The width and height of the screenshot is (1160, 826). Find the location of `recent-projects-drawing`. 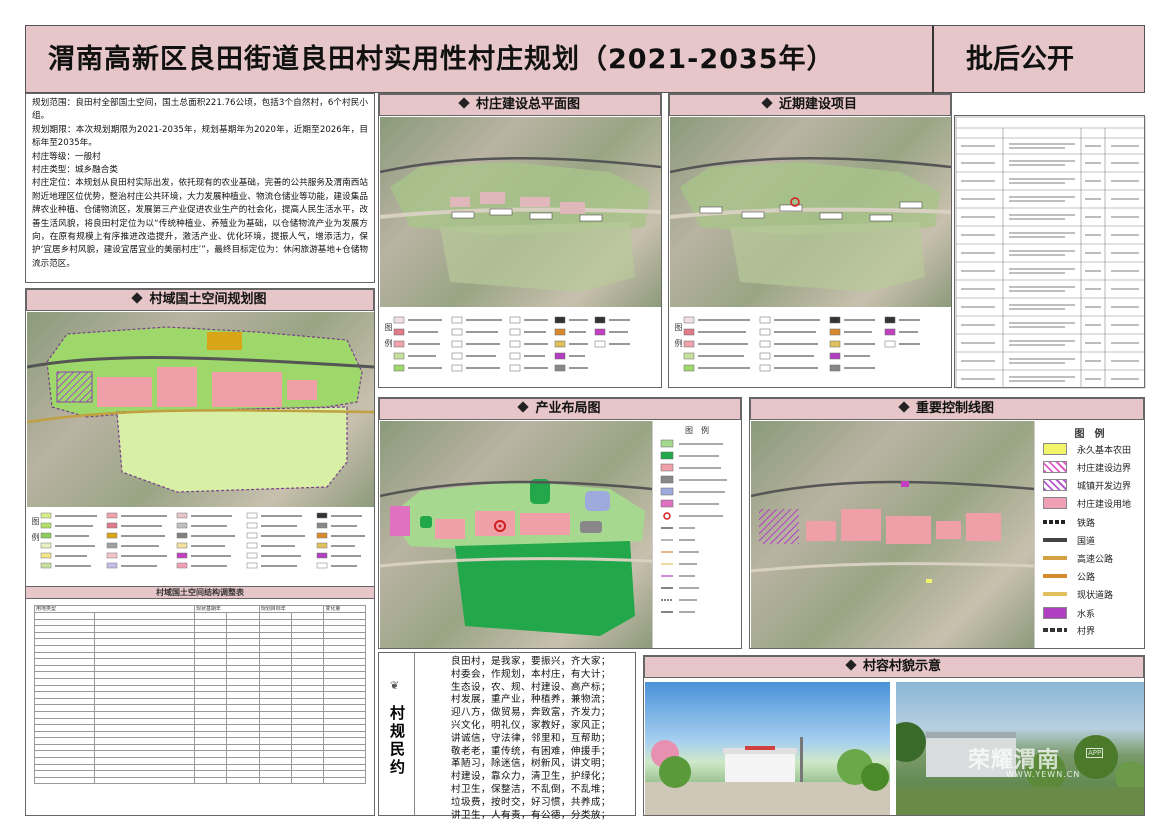

recent-projects-drawing is located at coordinates (810, 224).